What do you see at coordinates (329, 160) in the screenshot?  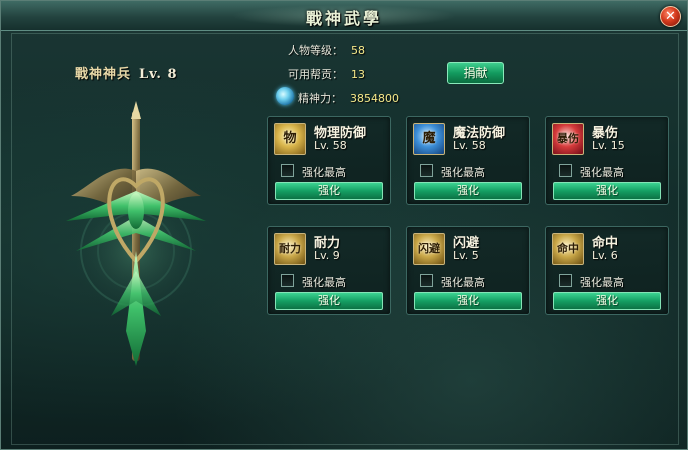 I see `skill-card-physical-defense: 物 物理防御 Lv. 58 强化最高 强化` at bounding box center [329, 160].